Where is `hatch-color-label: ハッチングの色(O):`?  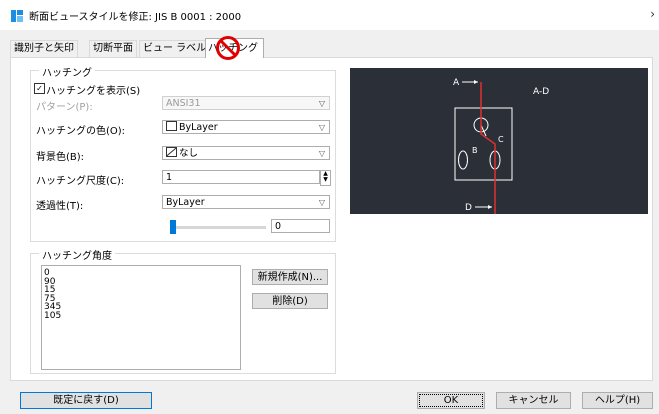
hatch-color-label: ハッチングの色(O): is located at coordinates (81, 131).